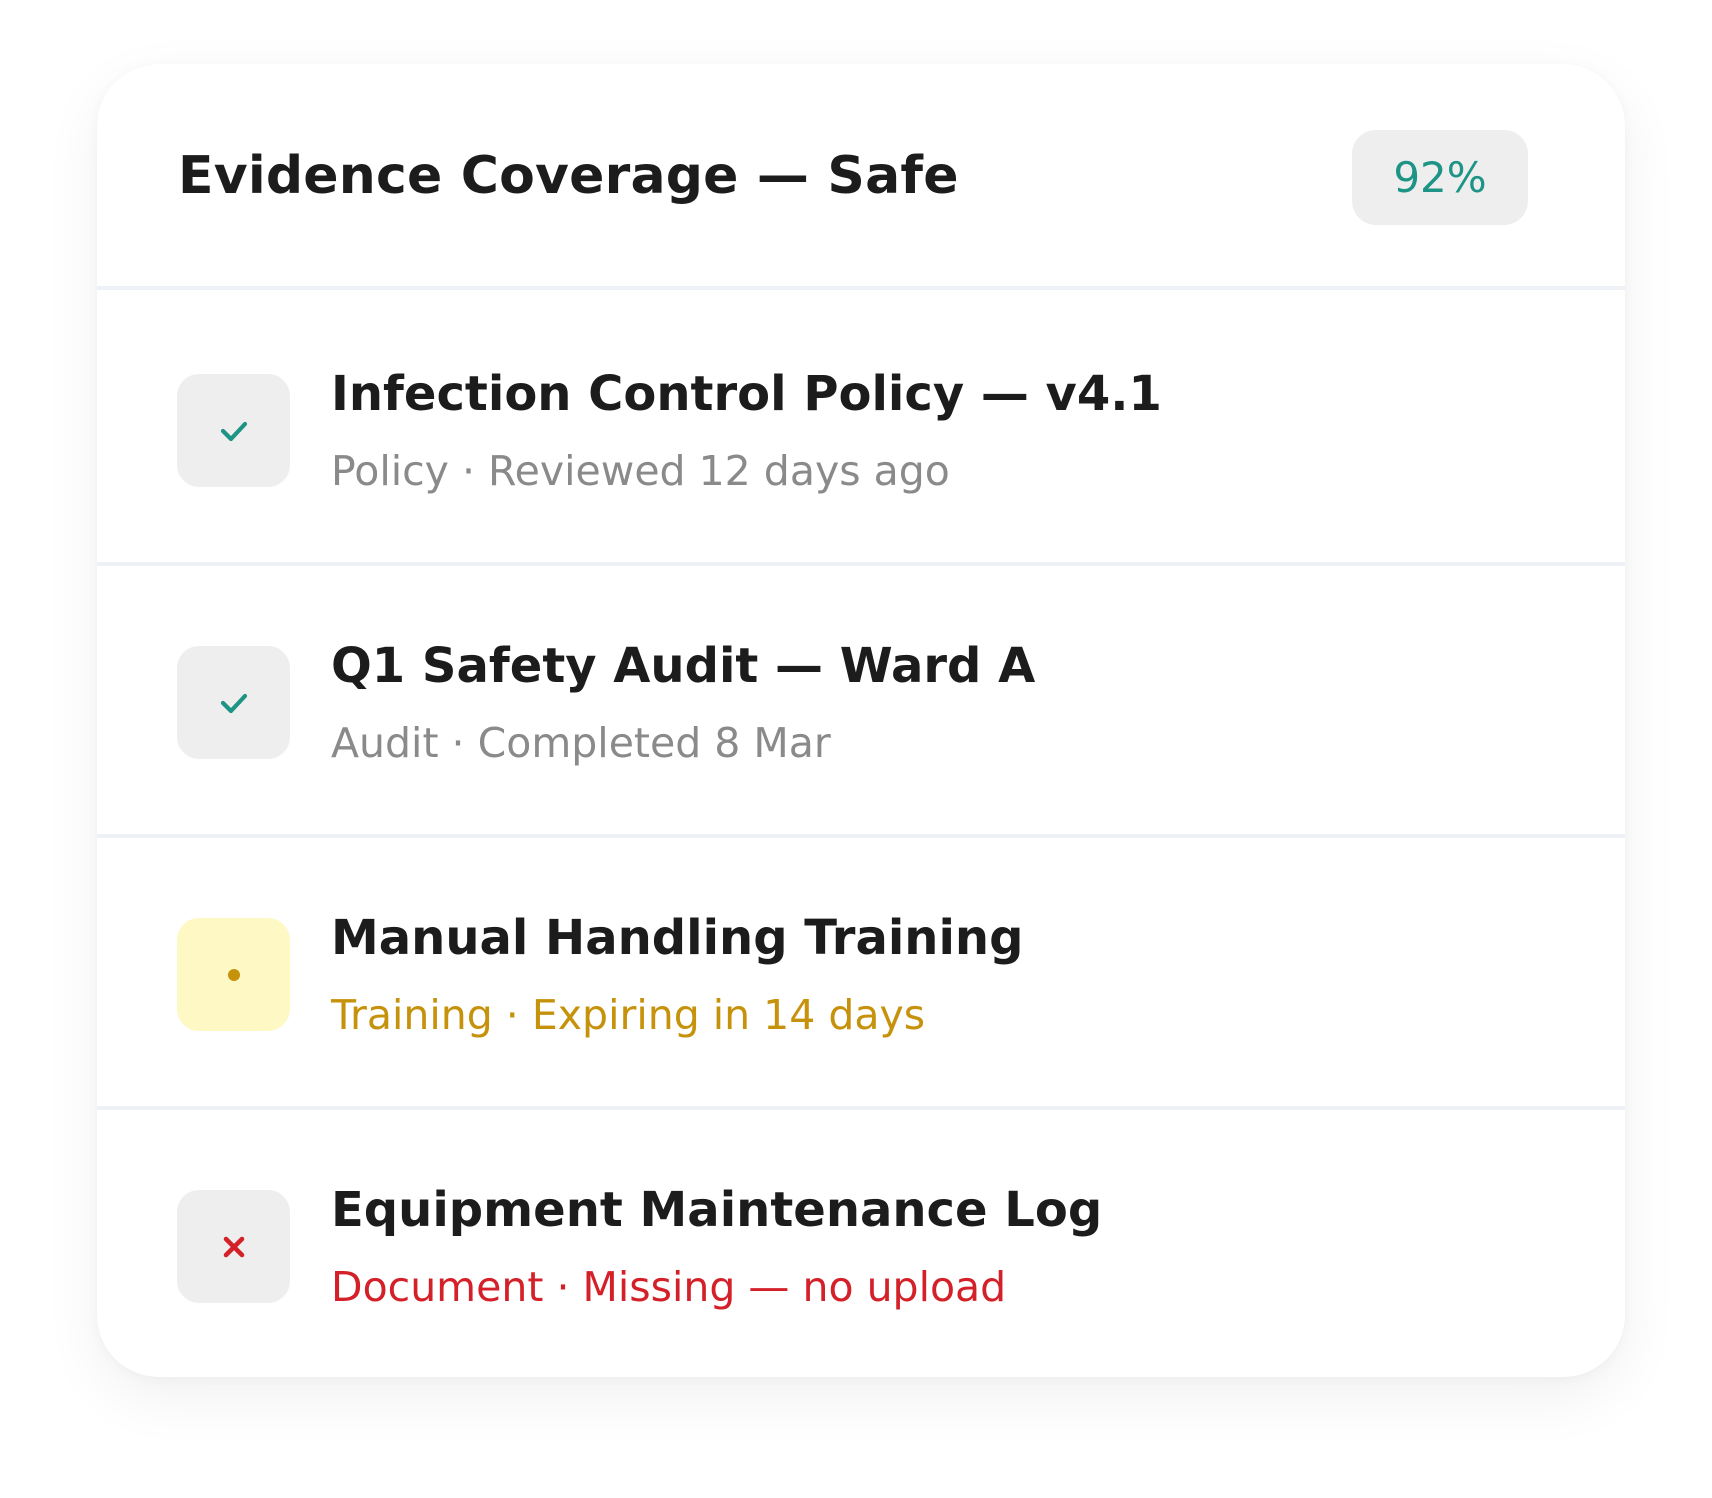 This screenshot has height=1498, width=1712. I want to click on card-header: Evidence Coverage — Safe 92%, so click(861, 177).